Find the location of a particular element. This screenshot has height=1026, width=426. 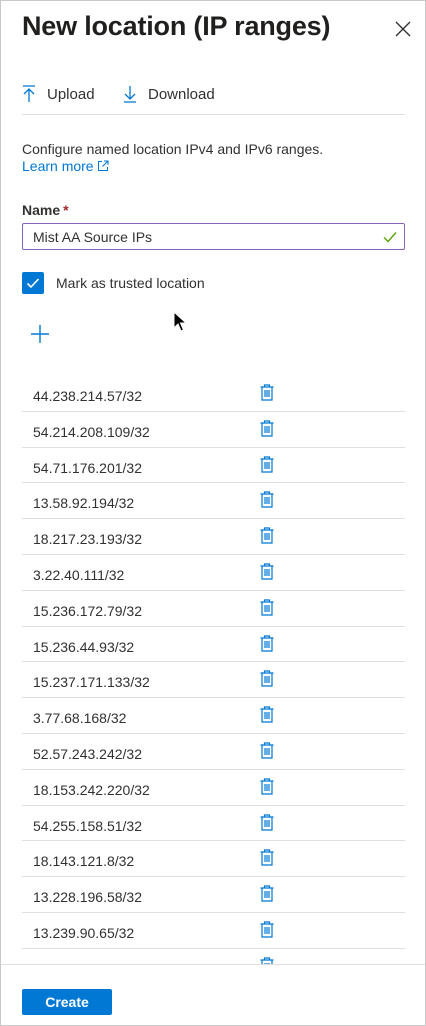

ip-range-row: 15.236.172.79/32 is located at coordinates (213, 609).